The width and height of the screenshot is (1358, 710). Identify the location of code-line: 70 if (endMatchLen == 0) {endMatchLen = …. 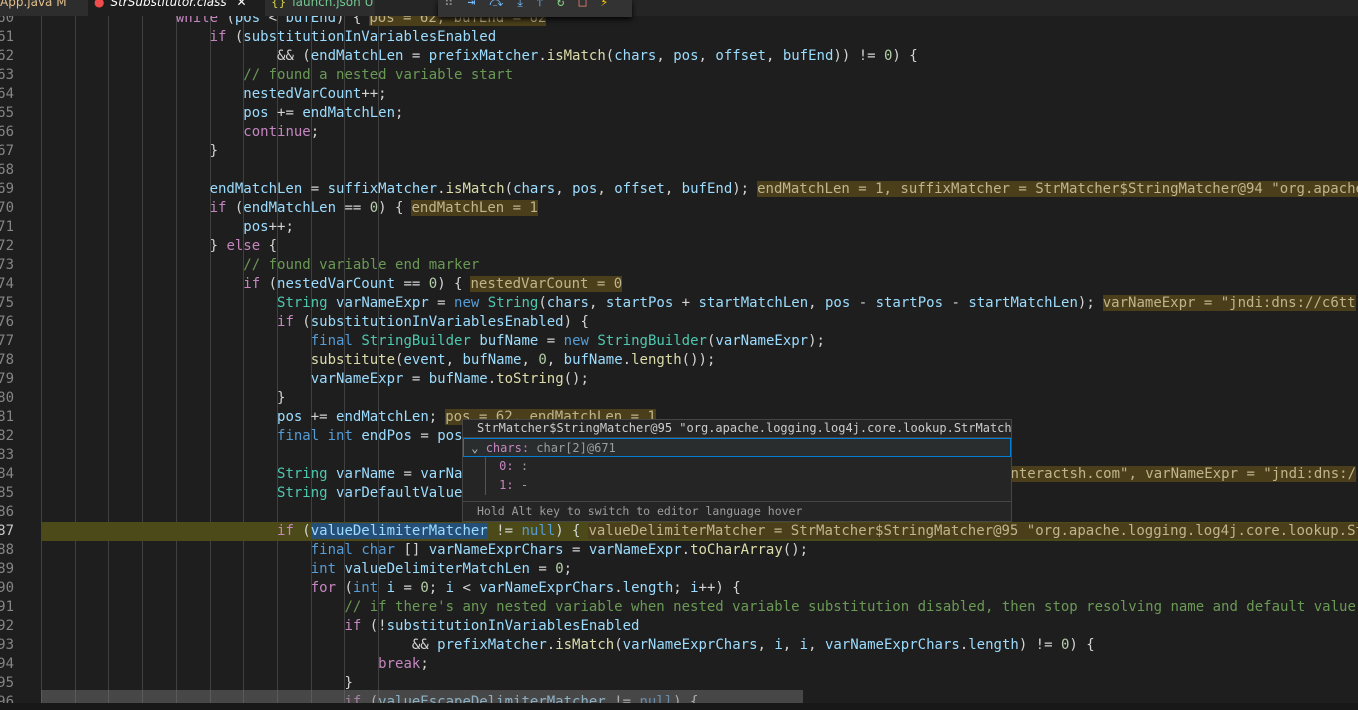
(679, 208).